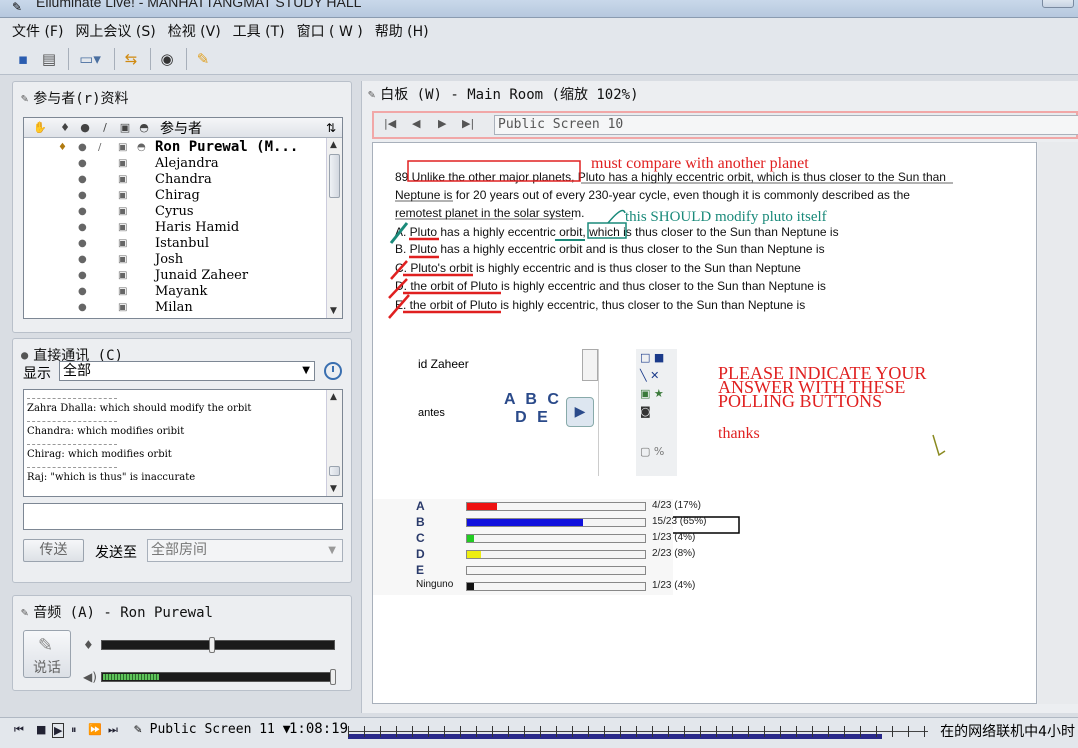 This screenshot has height=748, width=1078. What do you see at coordinates (183, 516) in the screenshot?
I see `chat-message-input` at bounding box center [183, 516].